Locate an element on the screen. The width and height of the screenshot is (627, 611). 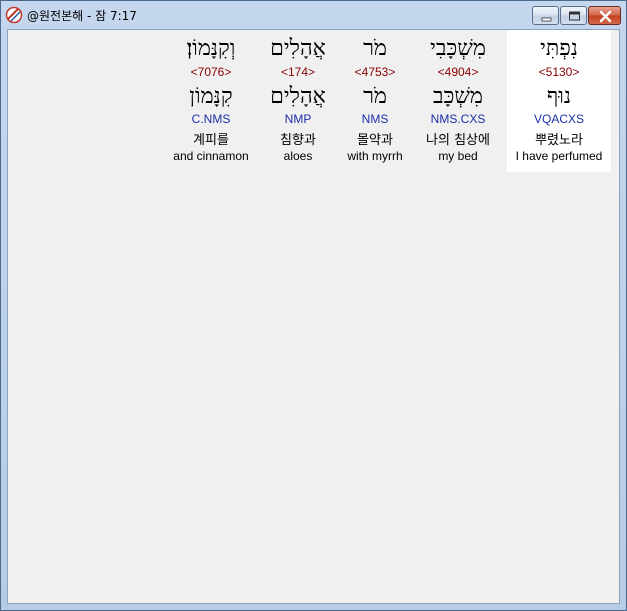
english-gloss: I have perfumed is located at coordinates (559, 156).